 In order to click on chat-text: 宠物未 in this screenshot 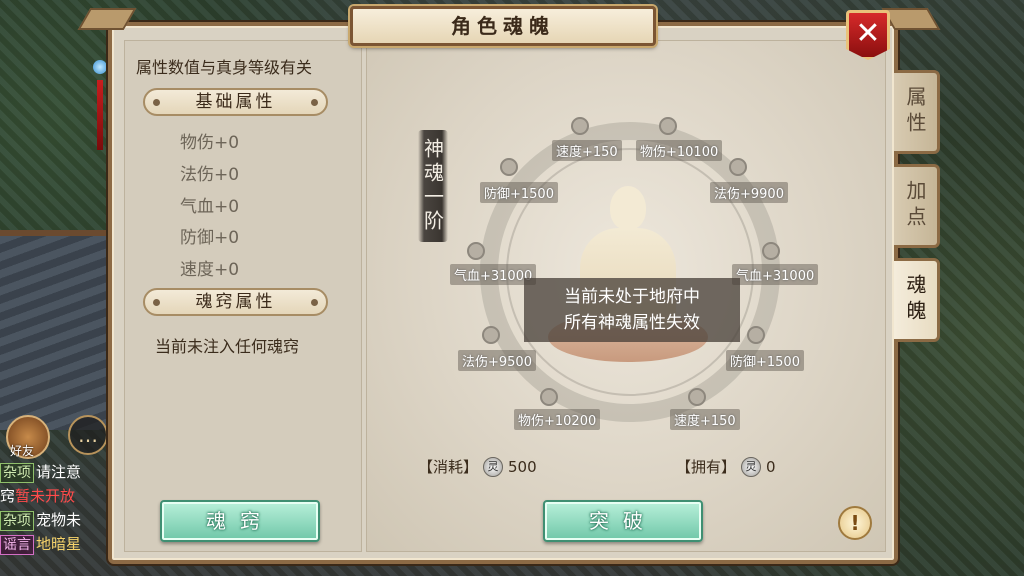, I will do `click(59, 520)`.